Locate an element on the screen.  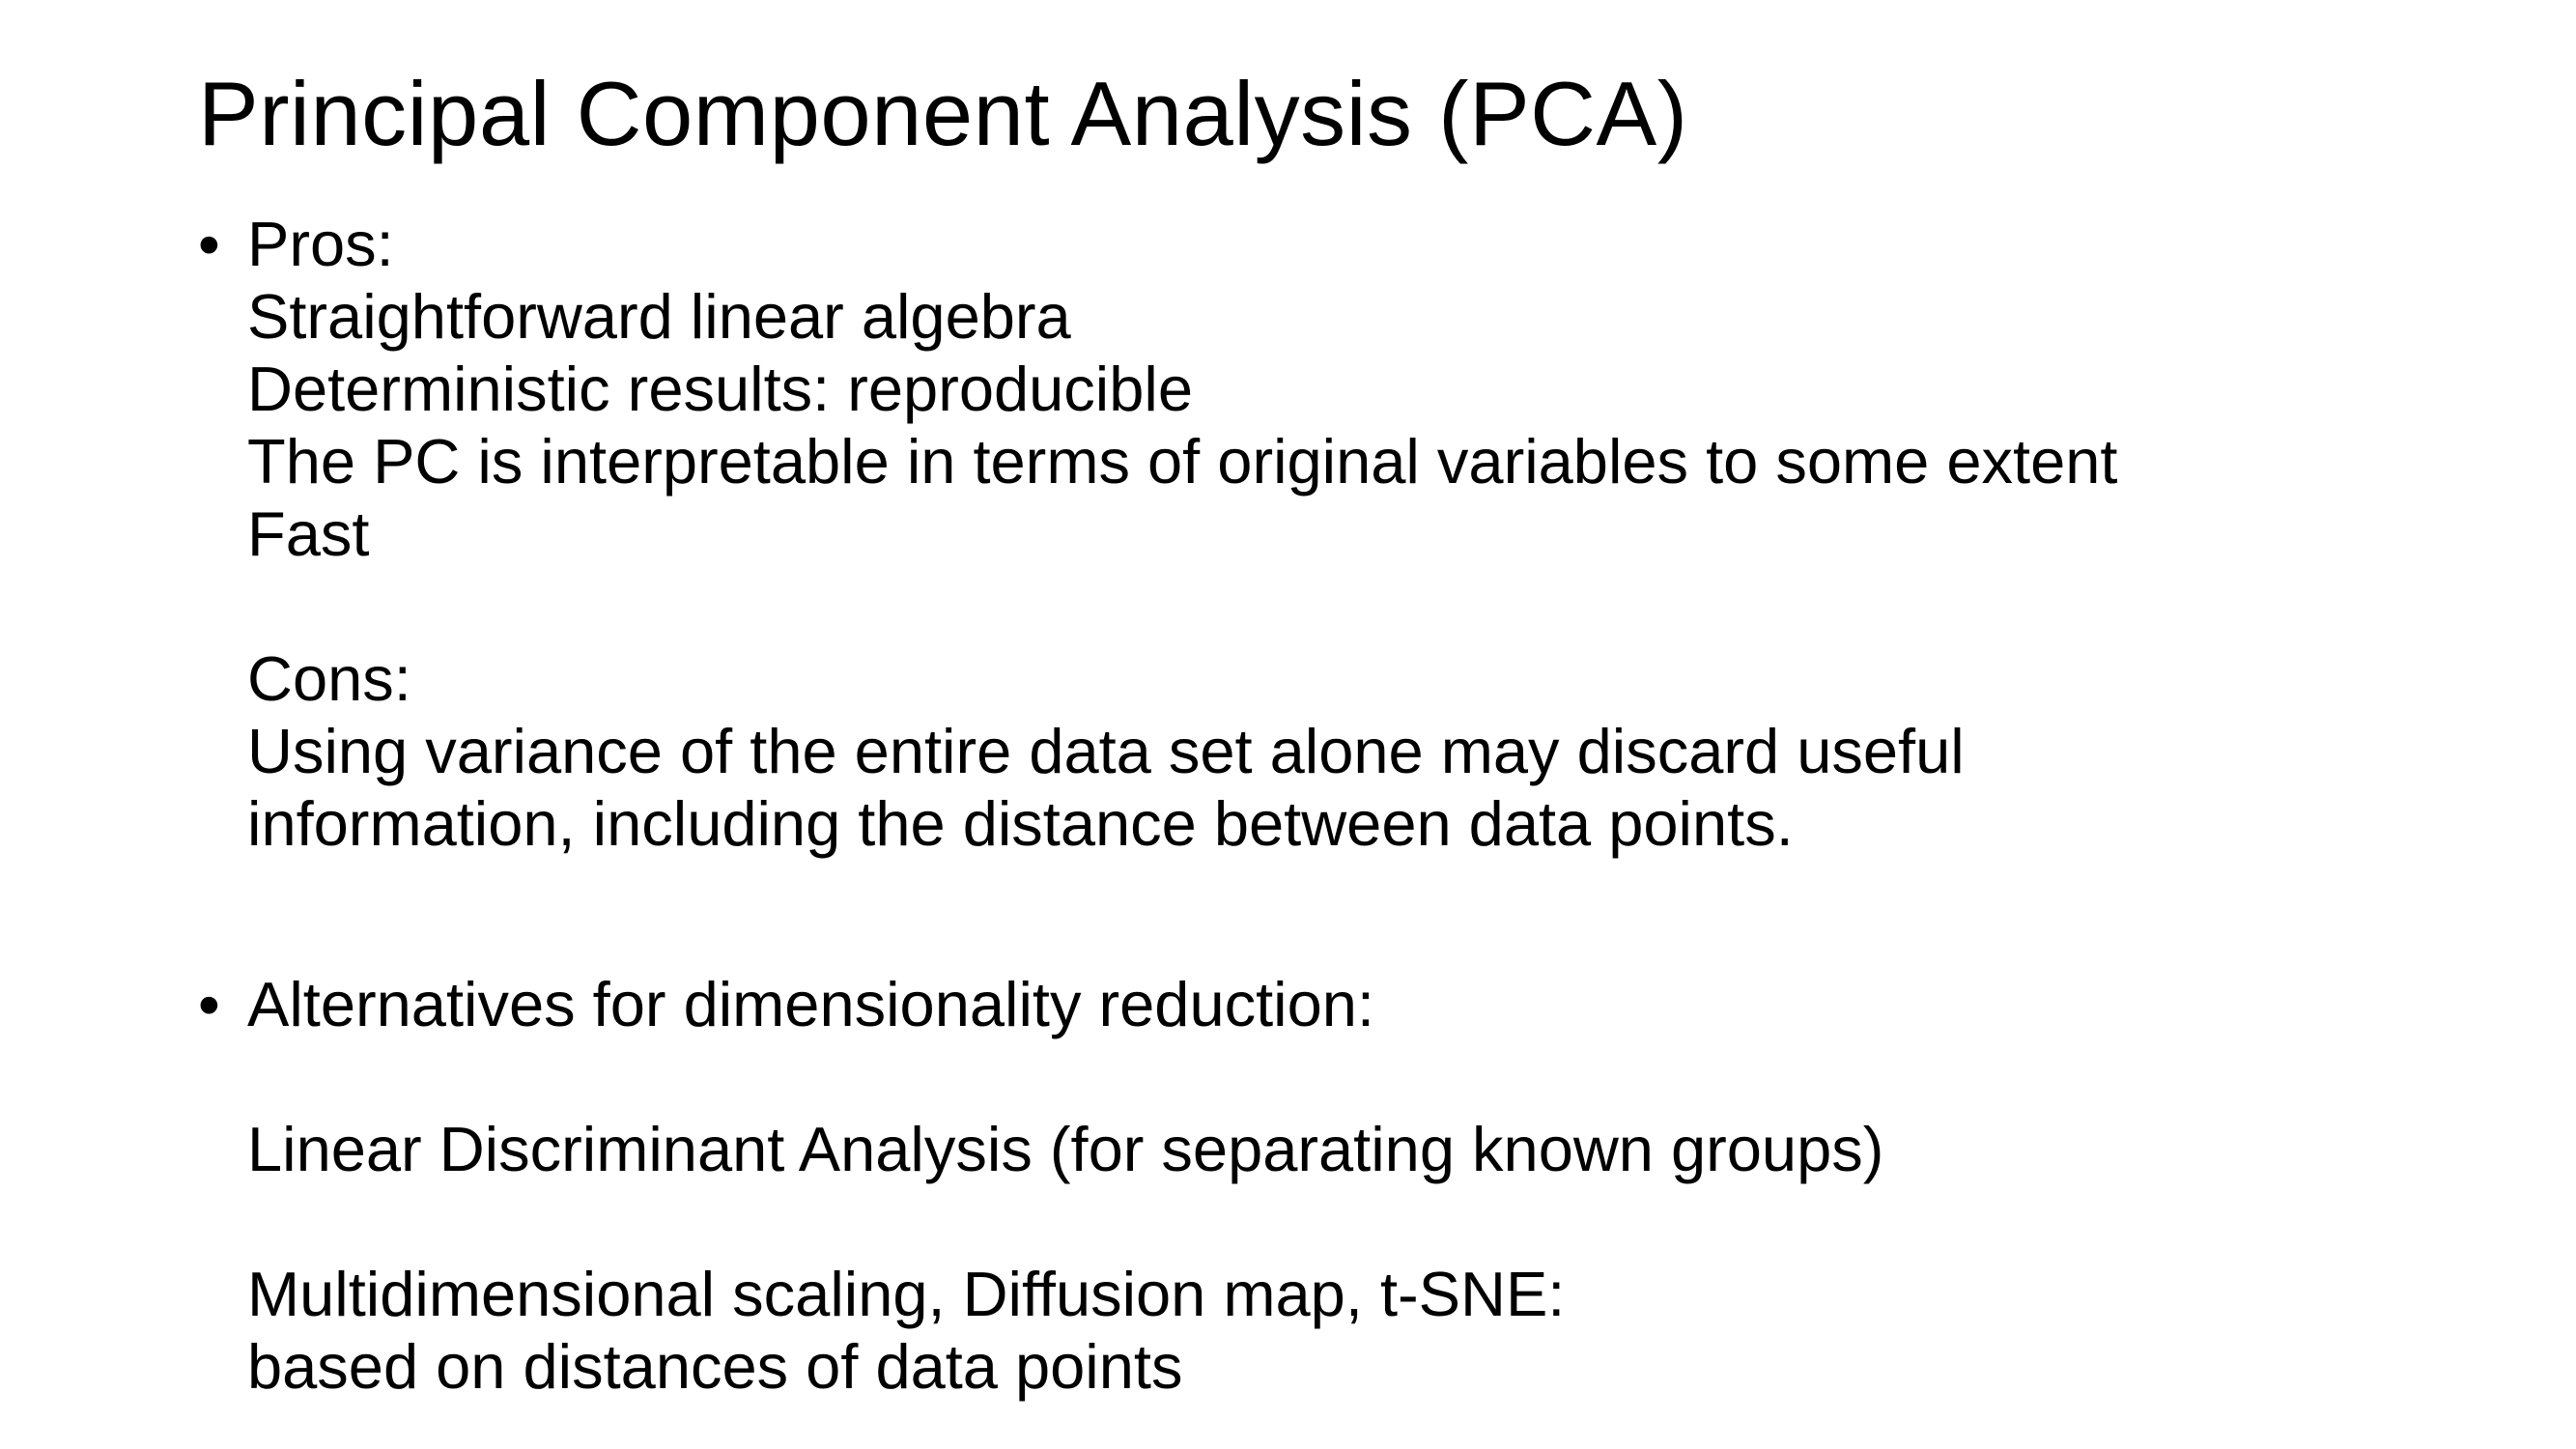
pros-heading: Pros: is located at coordinates (320, 244).